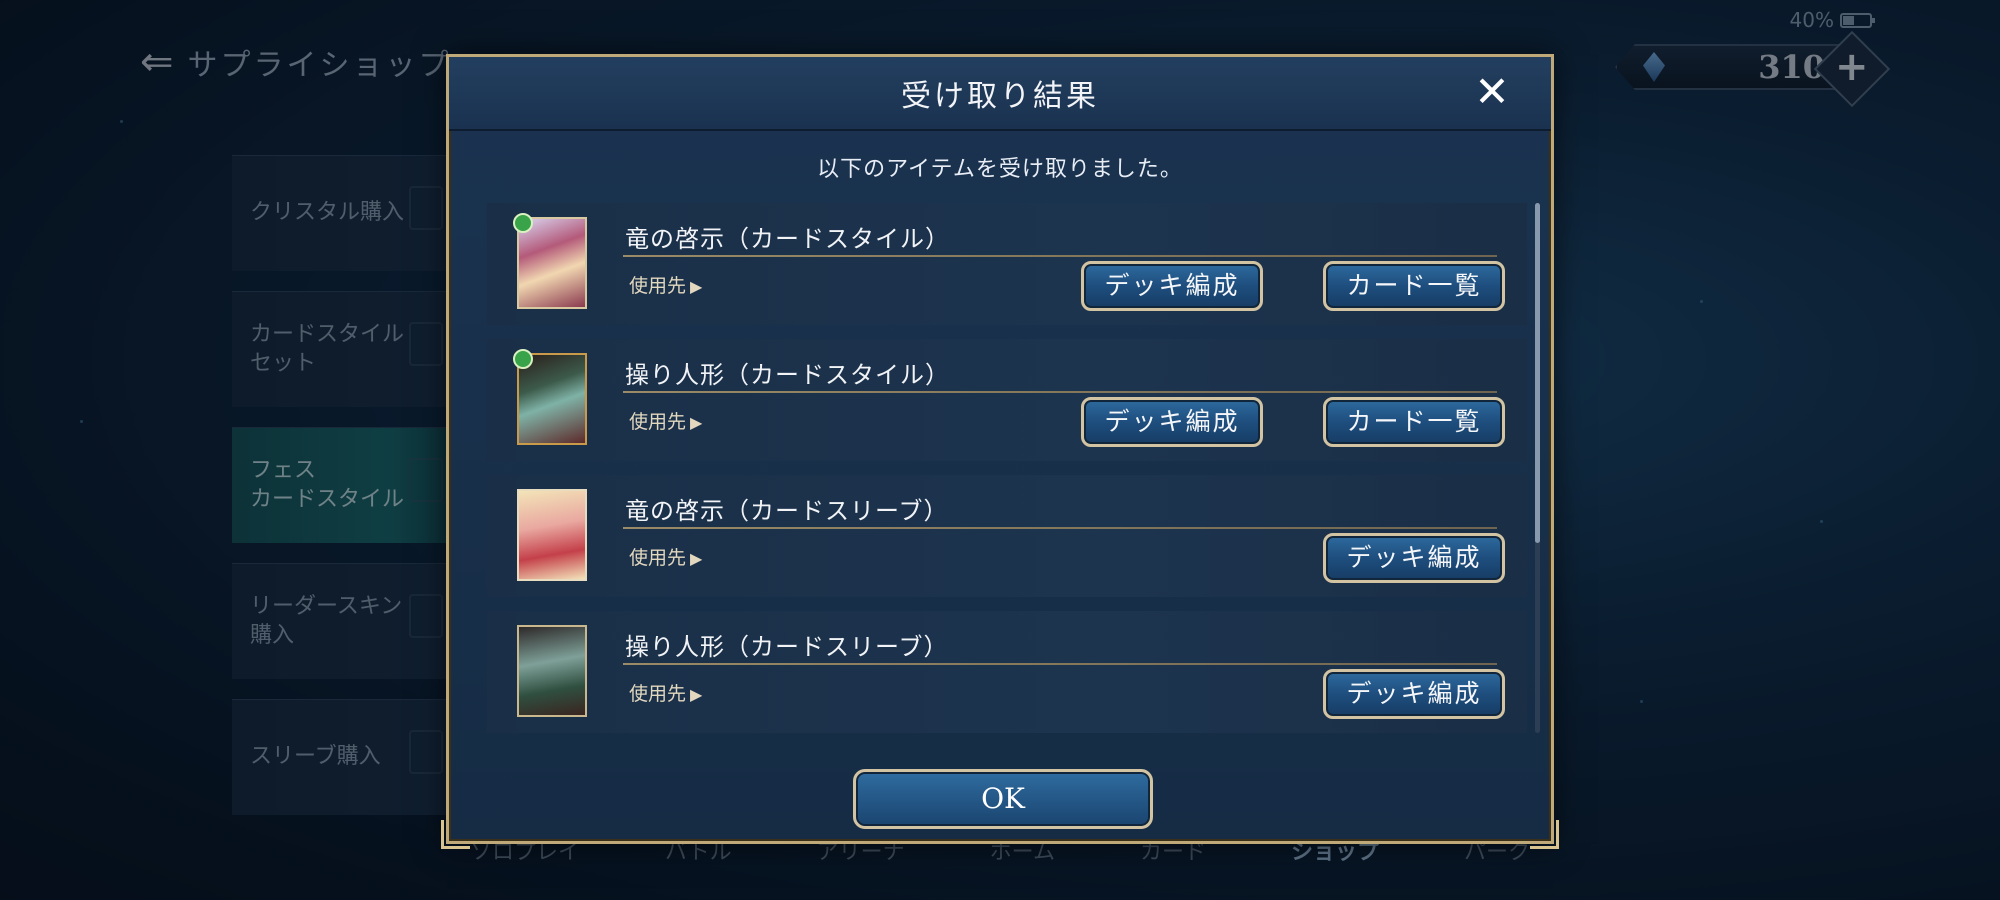 Image resolution: width=2000 pixels, height=900 pixels. Describe the element at coordinates (1007, 536) in the screenshot. I see `list-item: 竜の啓示（カードスリーブ） 使用先 ▶ デッキ編成` at that location.